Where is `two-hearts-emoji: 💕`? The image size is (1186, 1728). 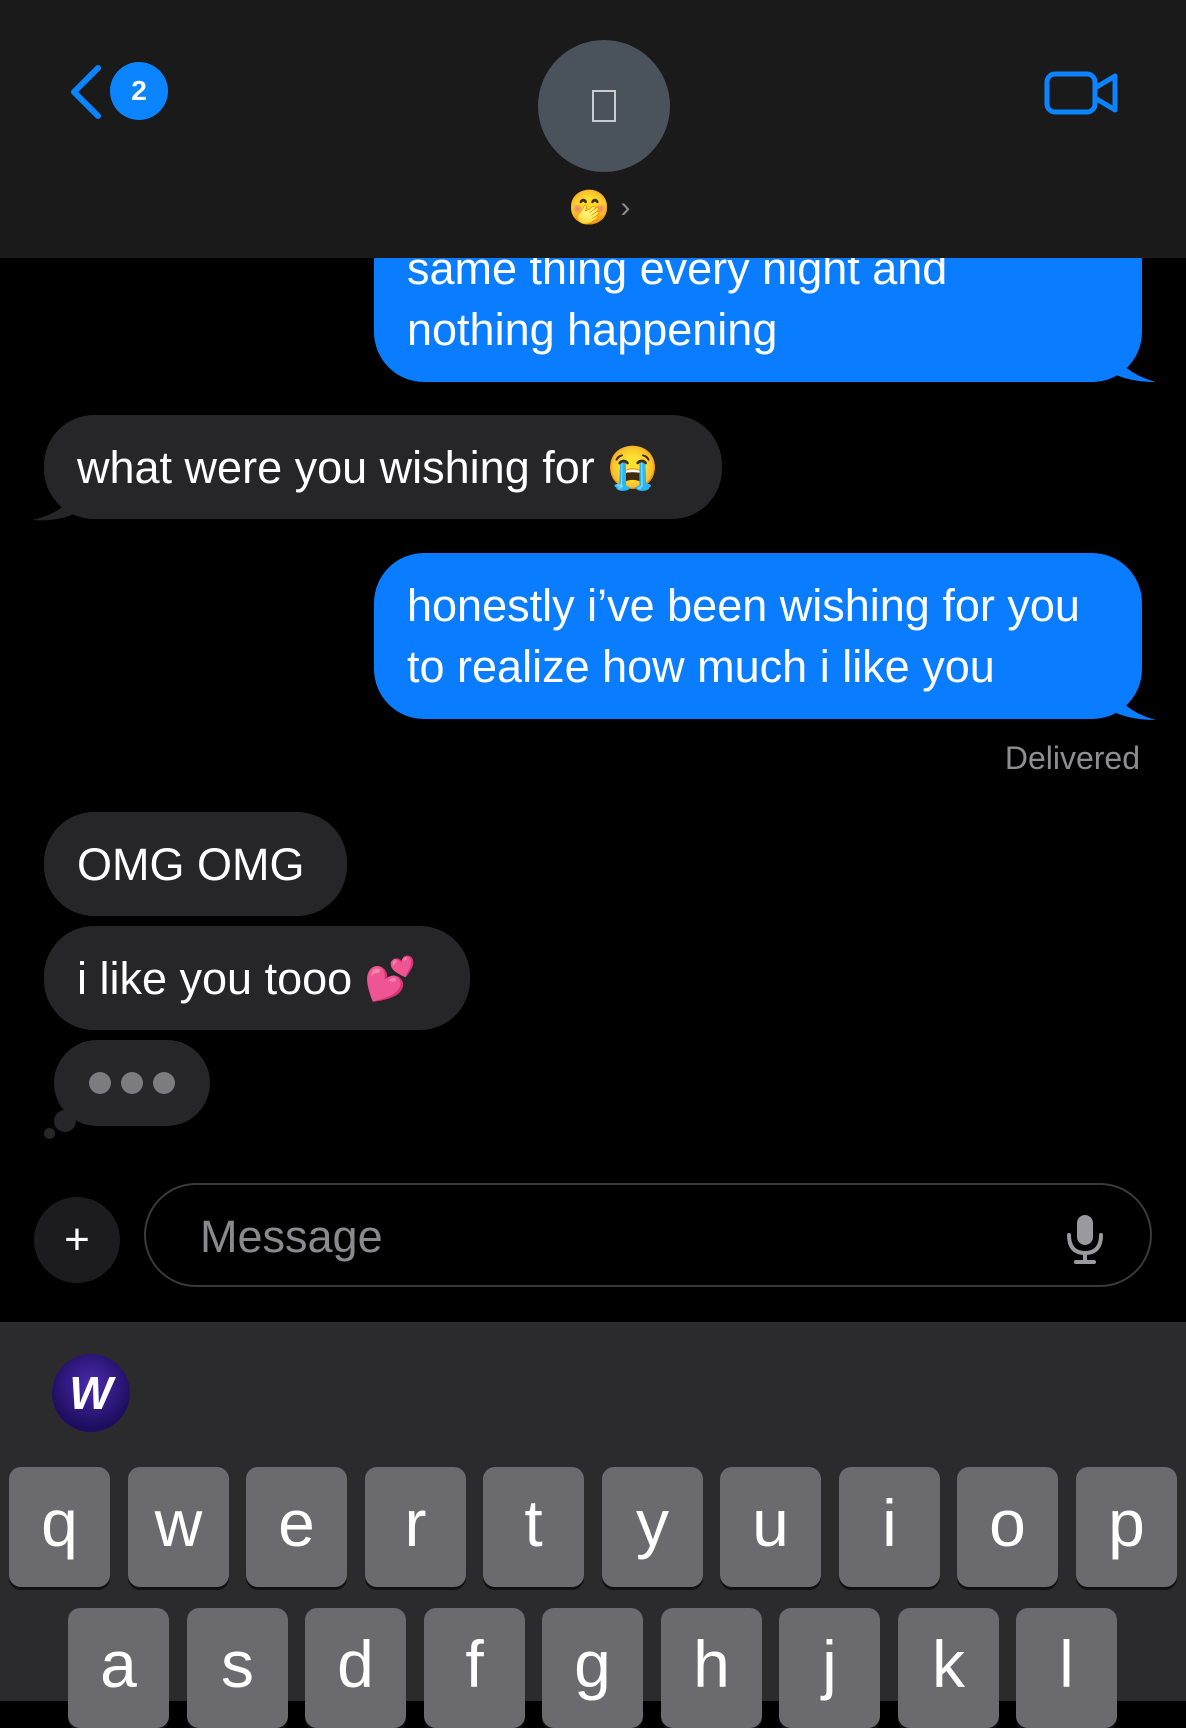
two-hearts-emoji: 💕 is located at coordinates (390, 978).